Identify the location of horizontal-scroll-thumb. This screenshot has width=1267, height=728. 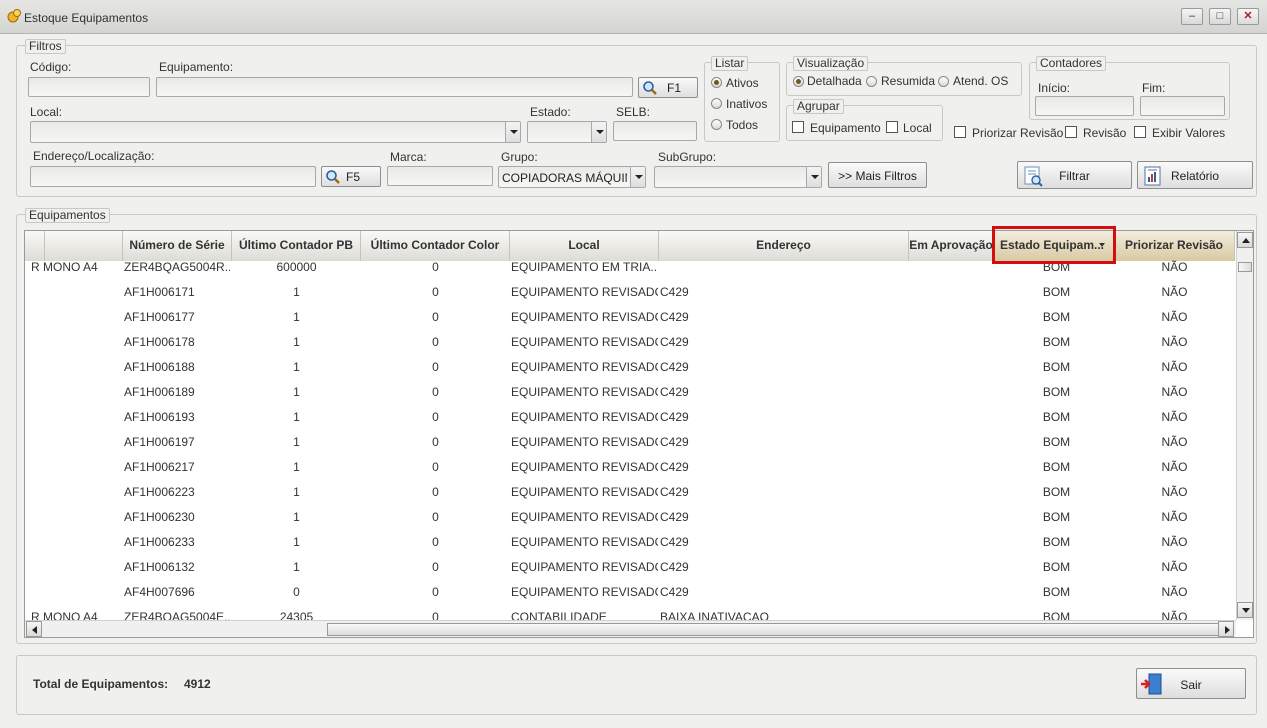
(773, 629).